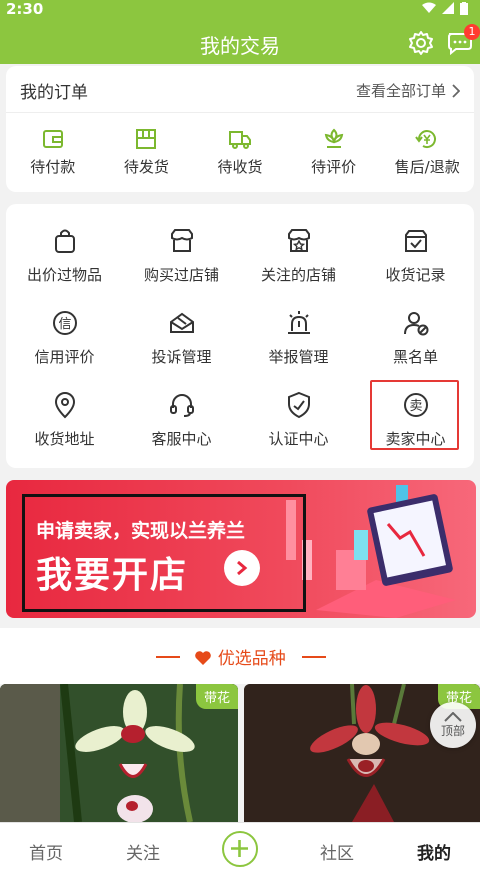 This screenshot has height=874, width=480. What do you see at coordinates (426, 139) in the screenshot?
I see `refund-icon` at bounding box center [426, 139].